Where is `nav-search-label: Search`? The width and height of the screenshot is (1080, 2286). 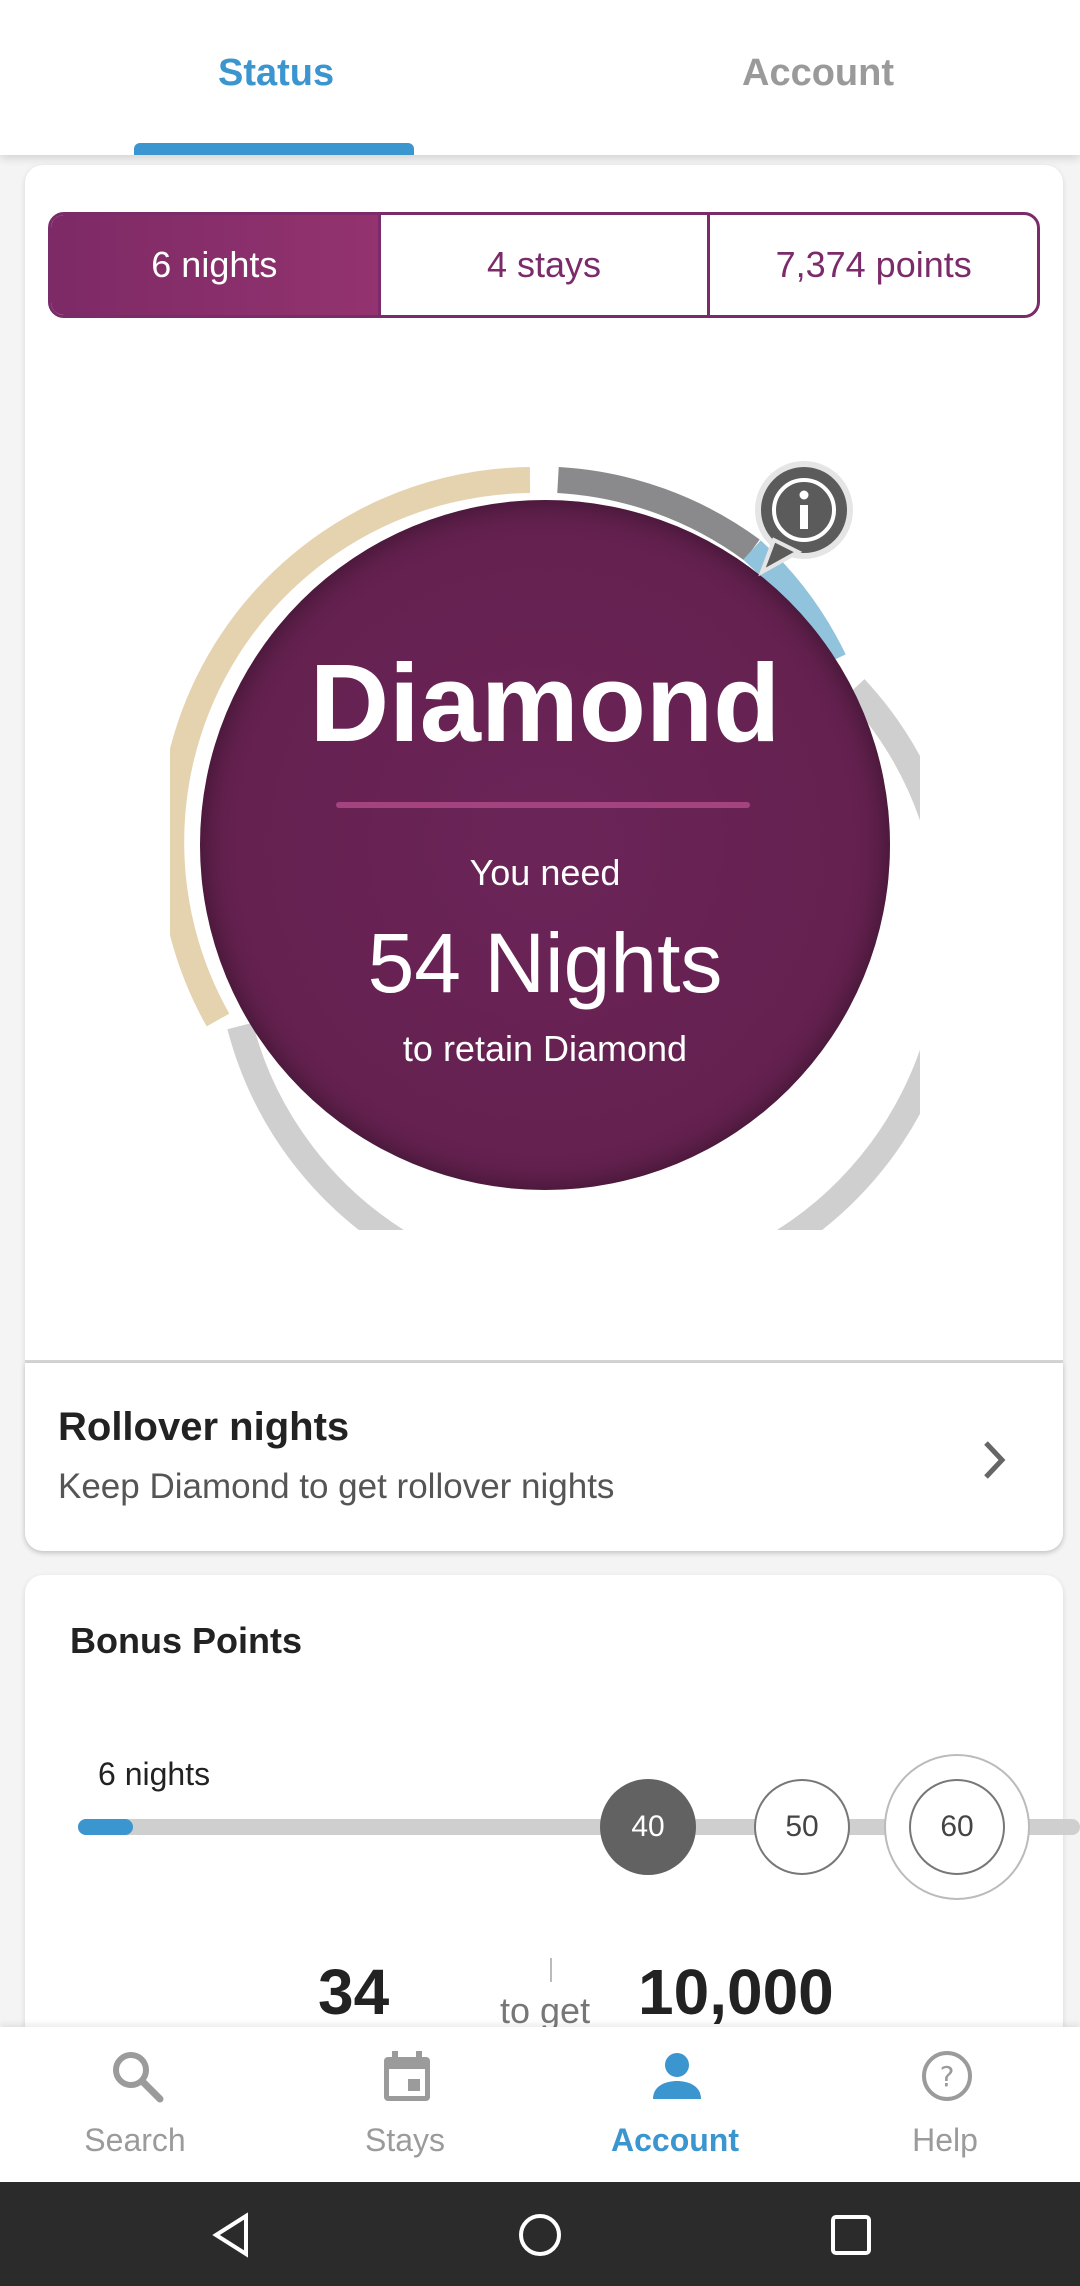 nav-search-label: Search is located at coordinates (135, 2140).